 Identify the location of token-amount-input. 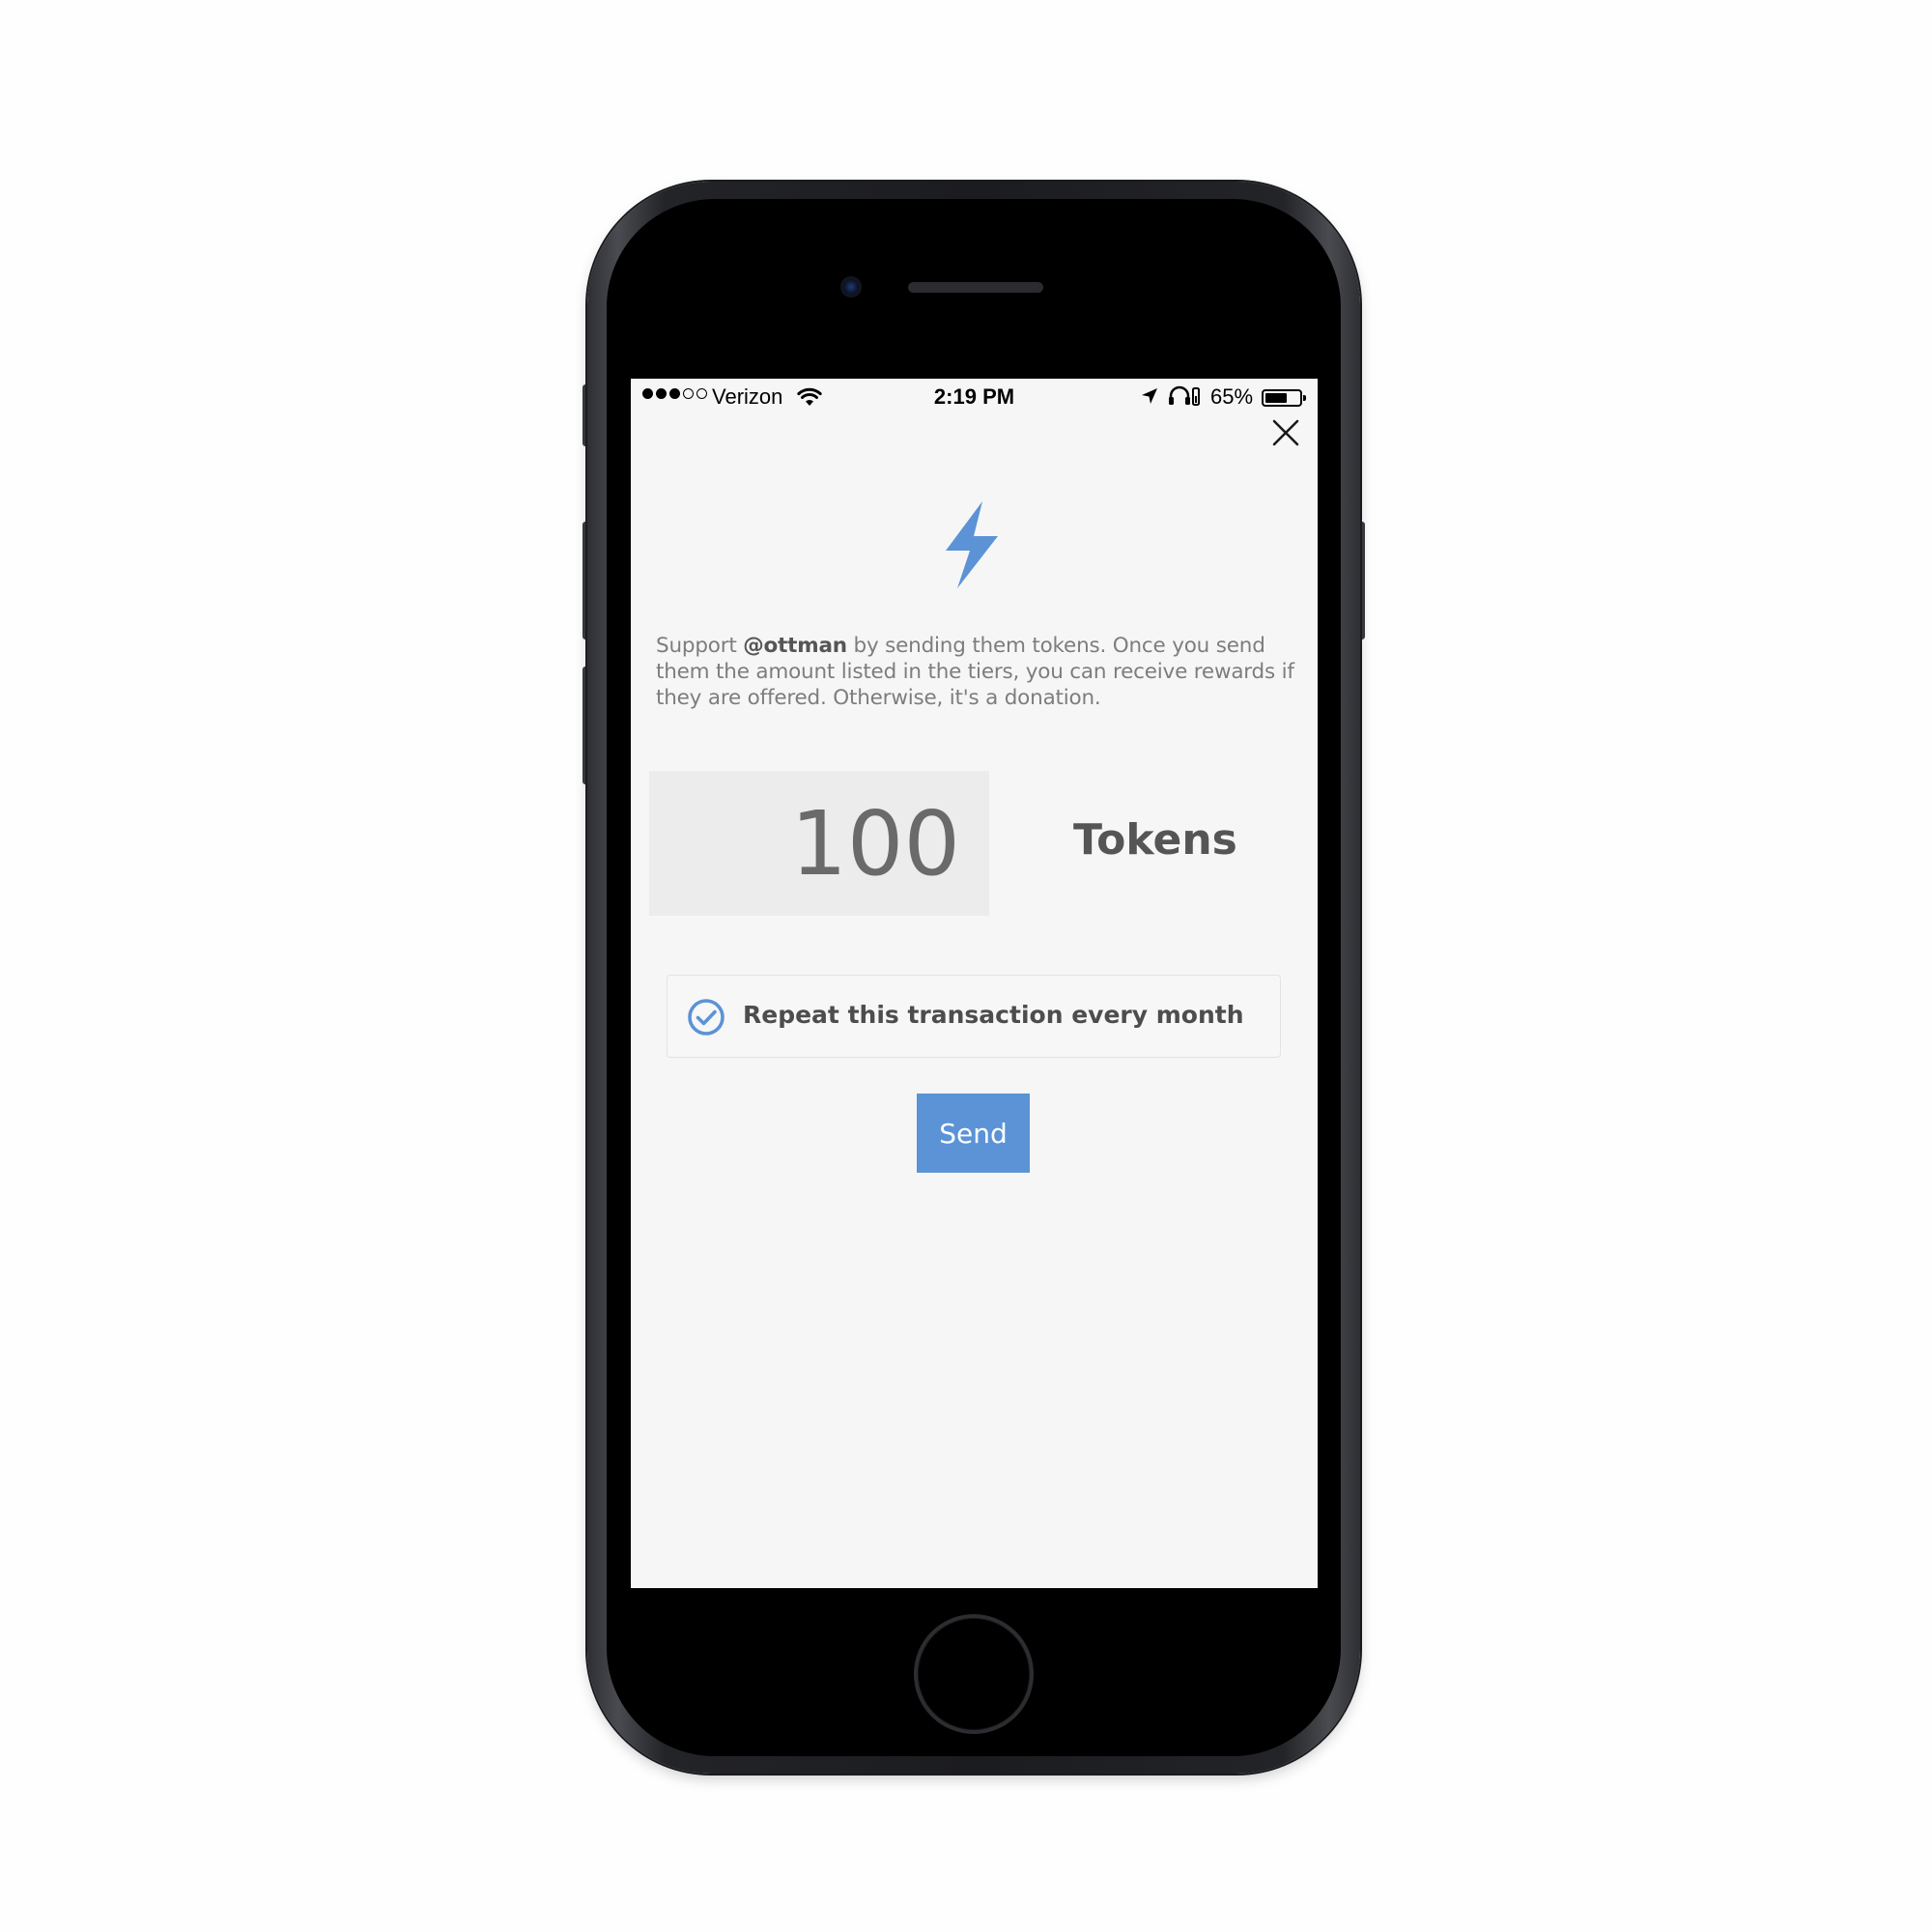
(819, 843).